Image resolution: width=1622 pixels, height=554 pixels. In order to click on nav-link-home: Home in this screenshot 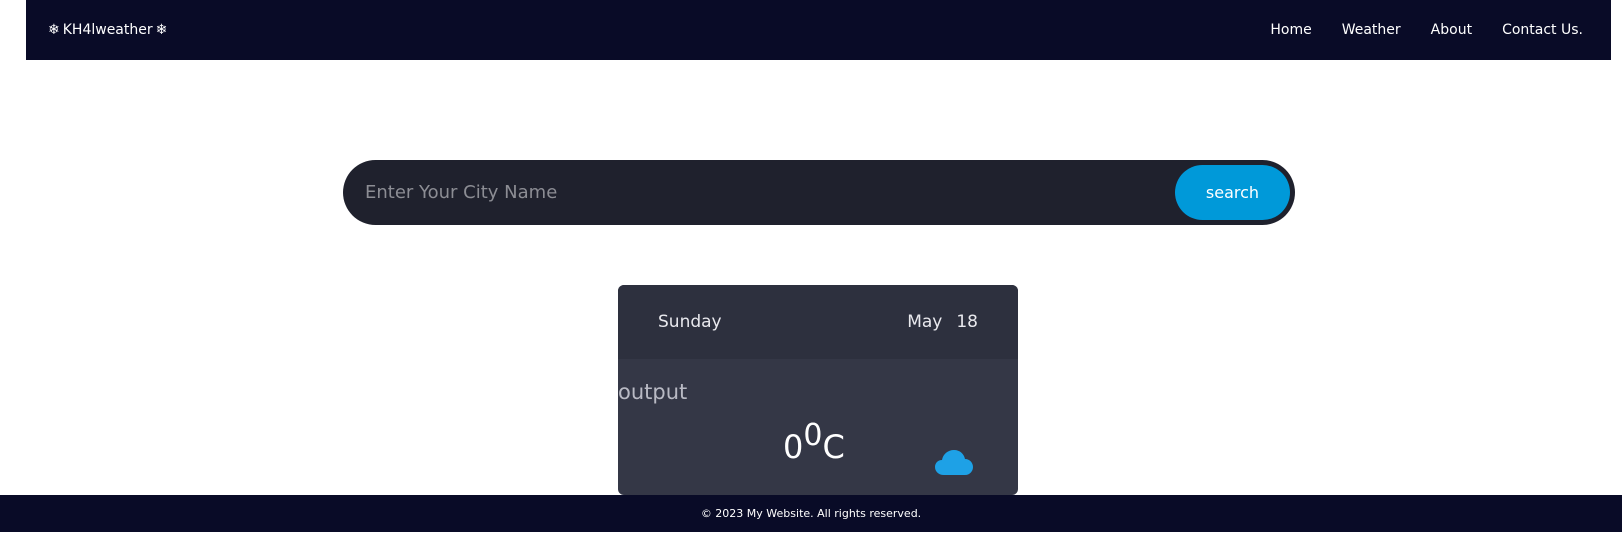, I will do `click(1290, 30)`.